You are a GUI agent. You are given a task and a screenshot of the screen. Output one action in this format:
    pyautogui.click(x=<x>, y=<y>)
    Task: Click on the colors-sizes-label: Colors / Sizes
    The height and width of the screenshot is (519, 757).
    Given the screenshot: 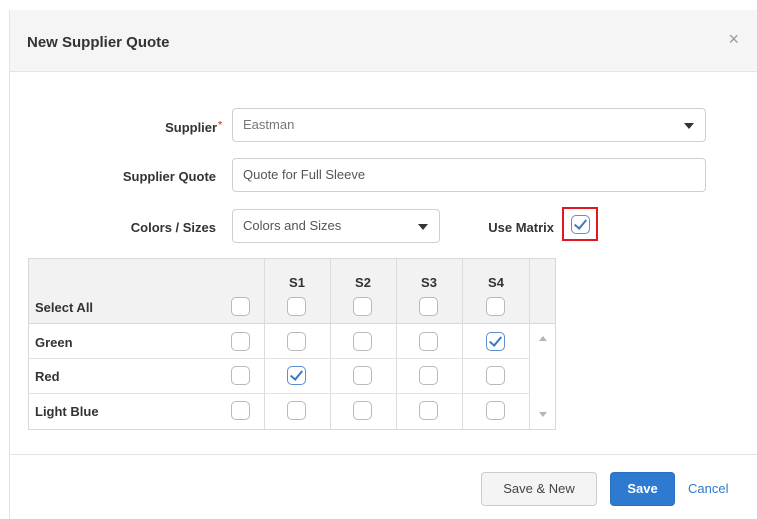 What is the action you would take?
    pyautogui.click(x=173, y=227)
    